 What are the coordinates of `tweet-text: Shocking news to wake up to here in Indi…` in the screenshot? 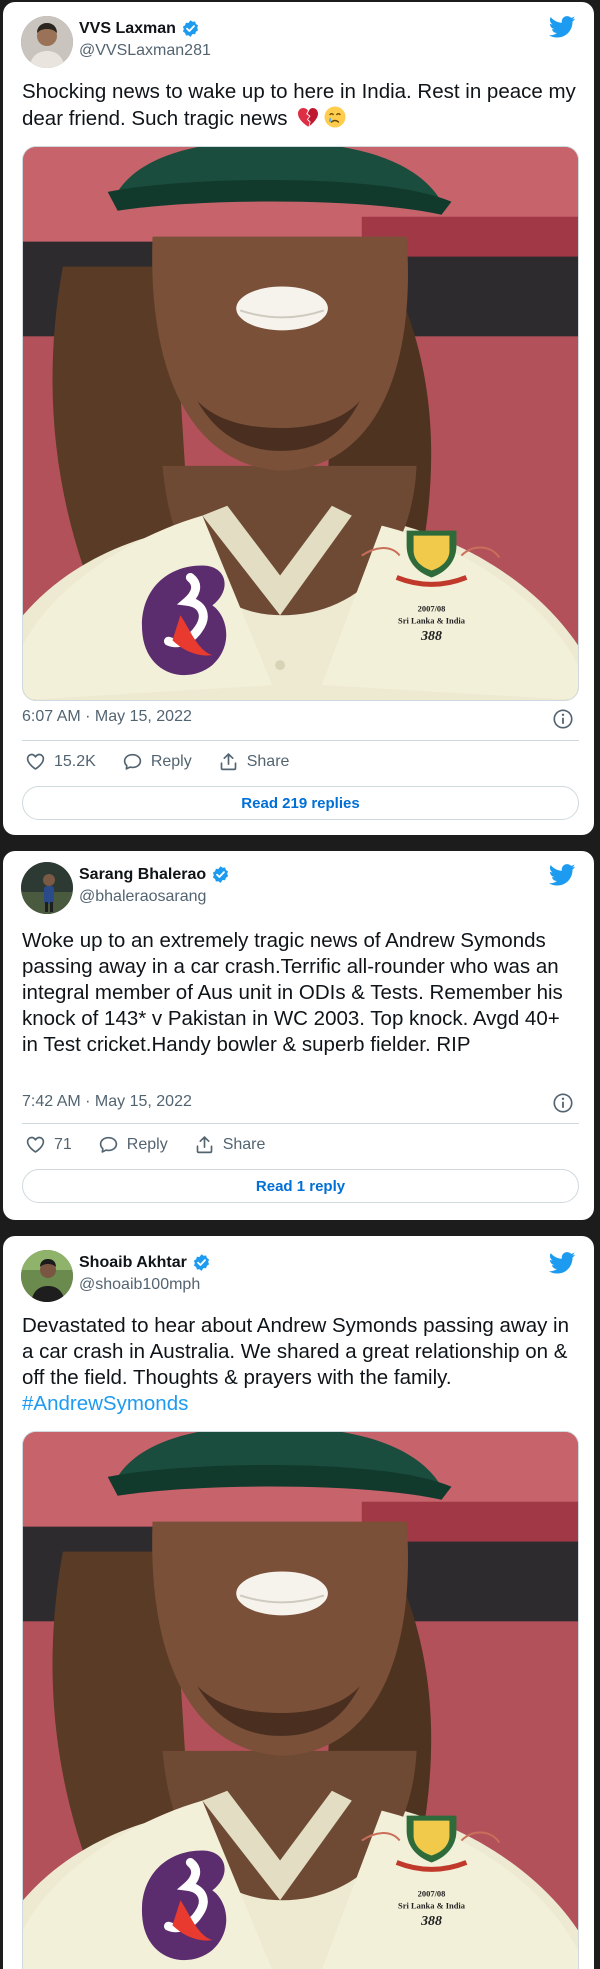 It's located at (299, 105).